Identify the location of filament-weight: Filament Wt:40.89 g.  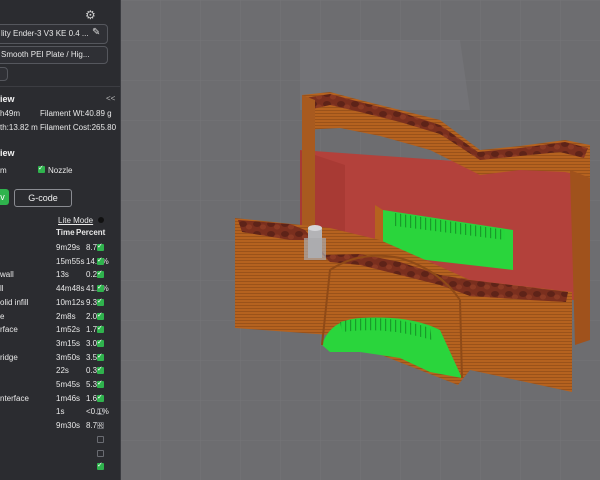
(76, 113).